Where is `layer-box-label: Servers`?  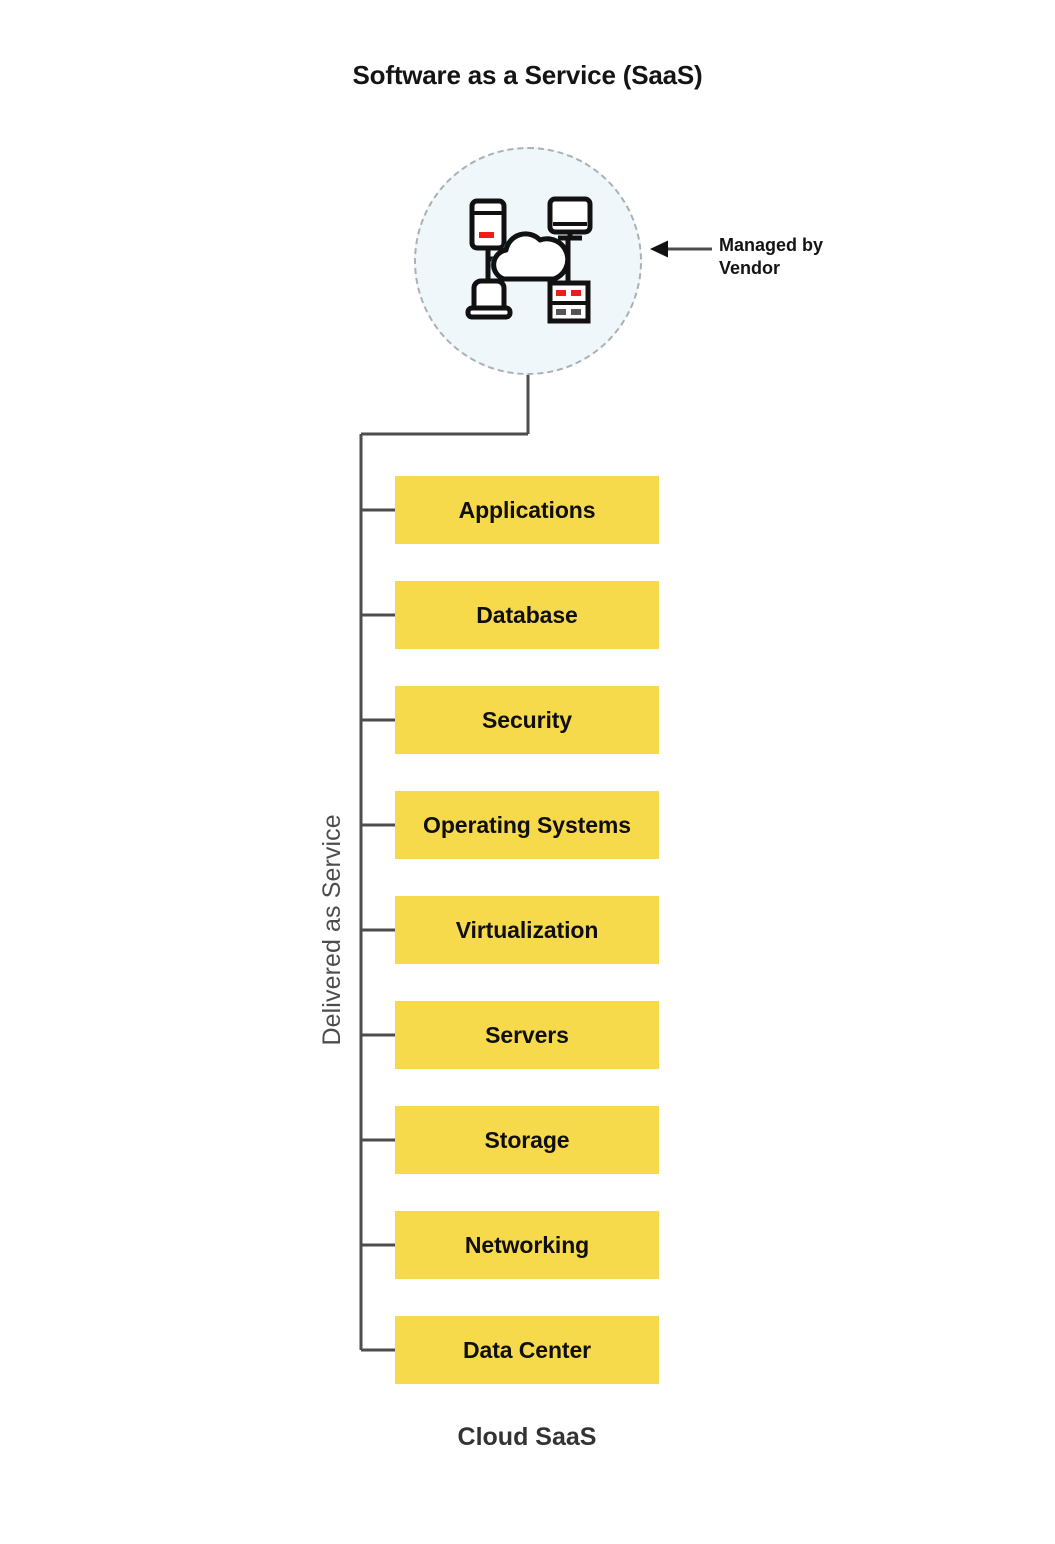
layer-box-label: Servers is located at coordinates (527, 1034).